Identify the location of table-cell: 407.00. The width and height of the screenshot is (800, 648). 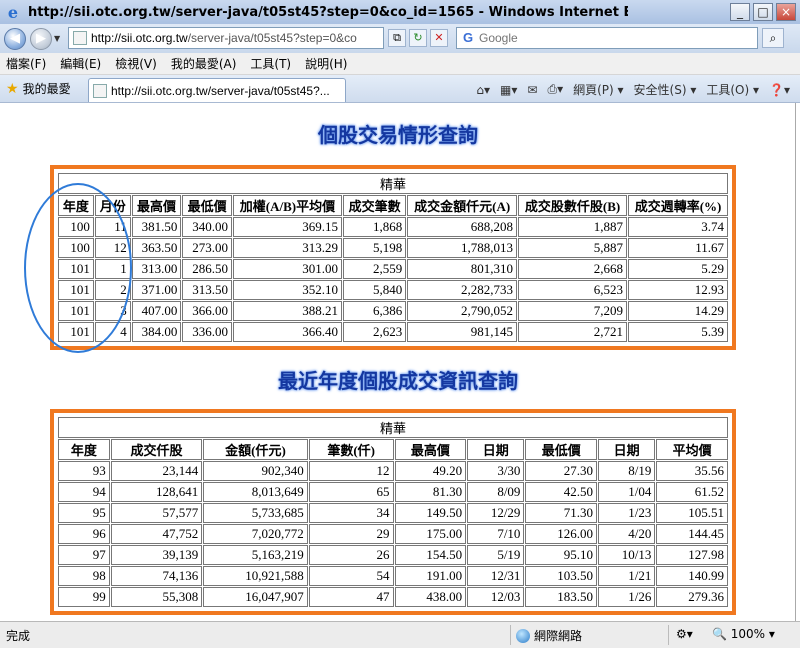
(156, 311).